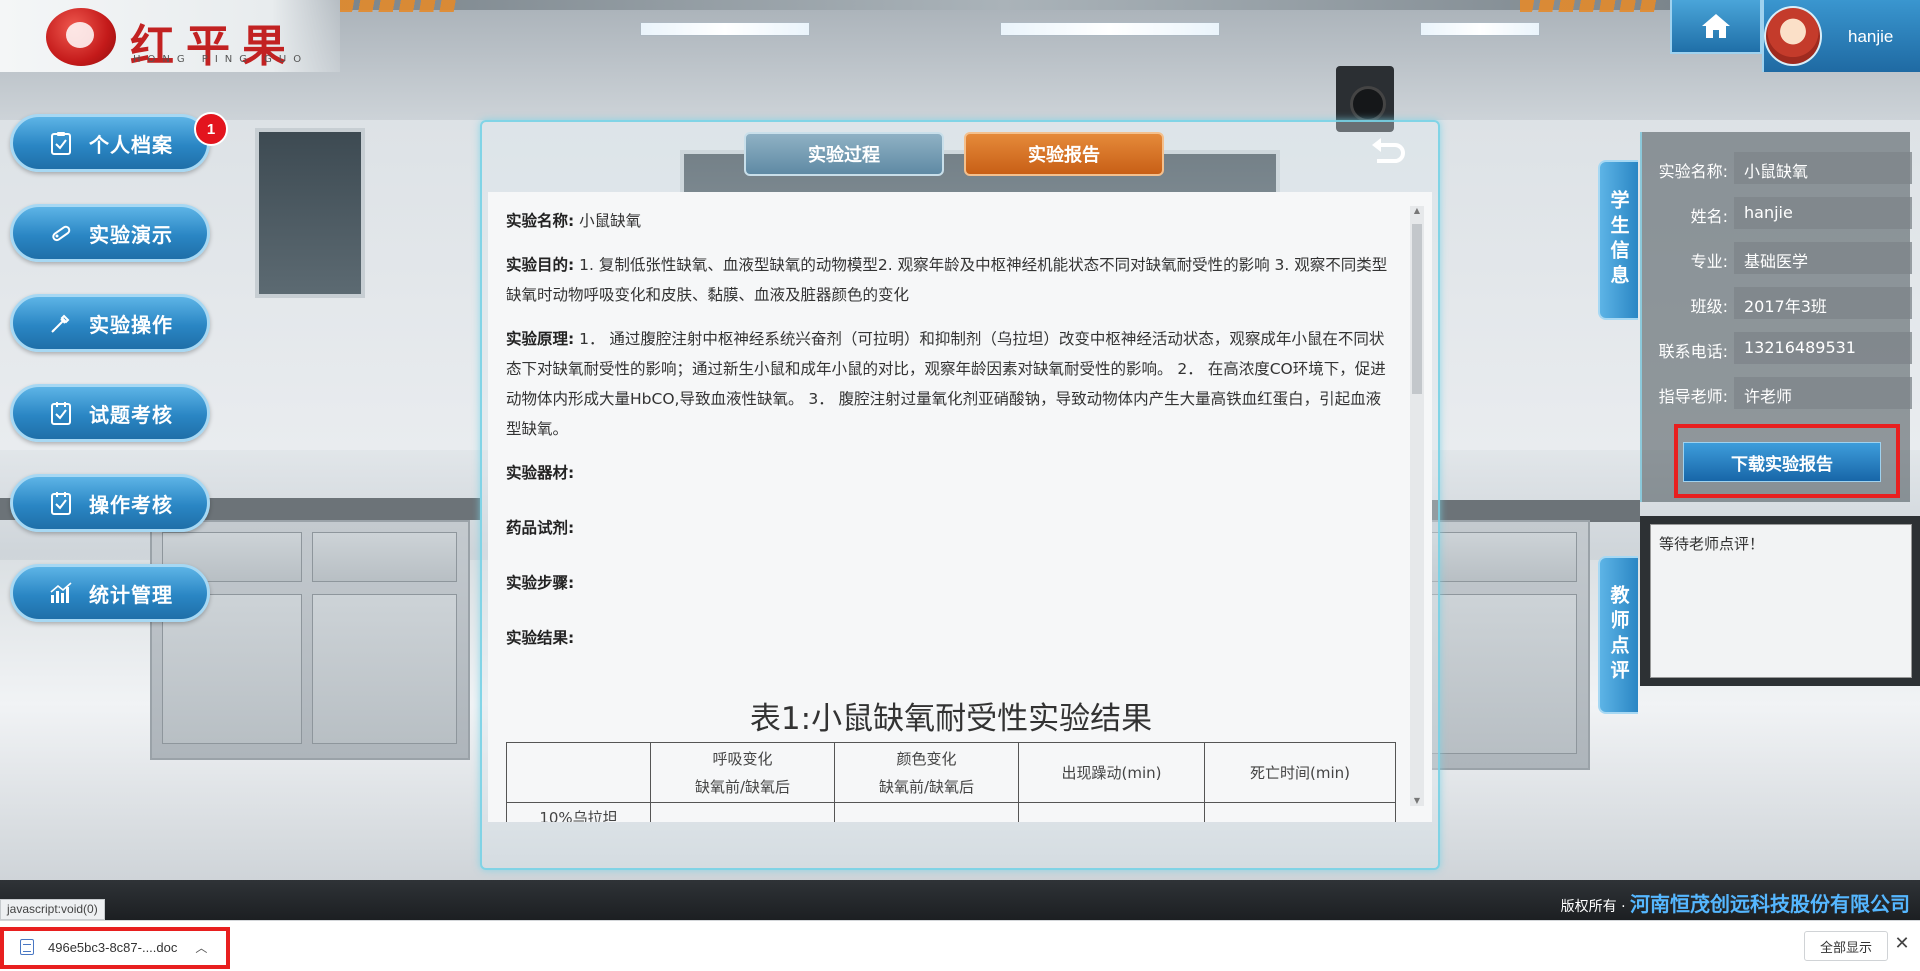  Describe the element at coordinates (310, 213) in the screenshot. I see `wall-window` at that location.